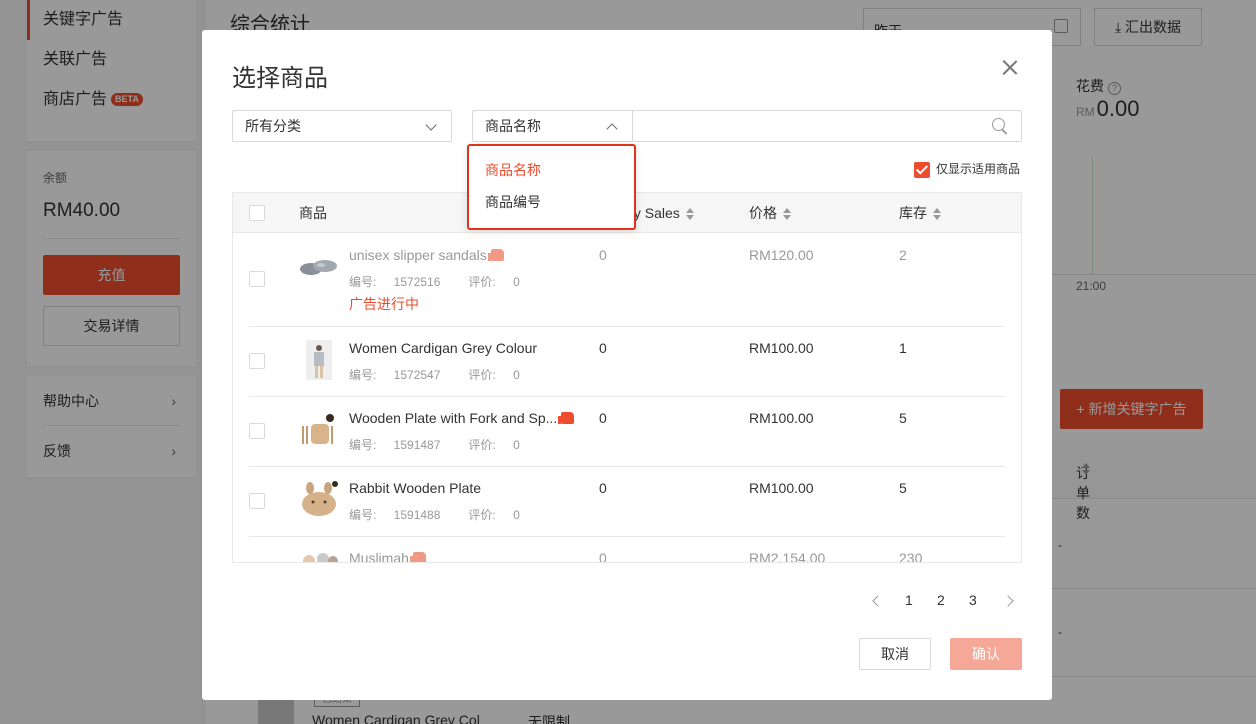  What do you see at coordinates (551, 202) in the screenshot?
I see `dropdown-option-product-id: 商品编号` at bounding box center [551, 202].